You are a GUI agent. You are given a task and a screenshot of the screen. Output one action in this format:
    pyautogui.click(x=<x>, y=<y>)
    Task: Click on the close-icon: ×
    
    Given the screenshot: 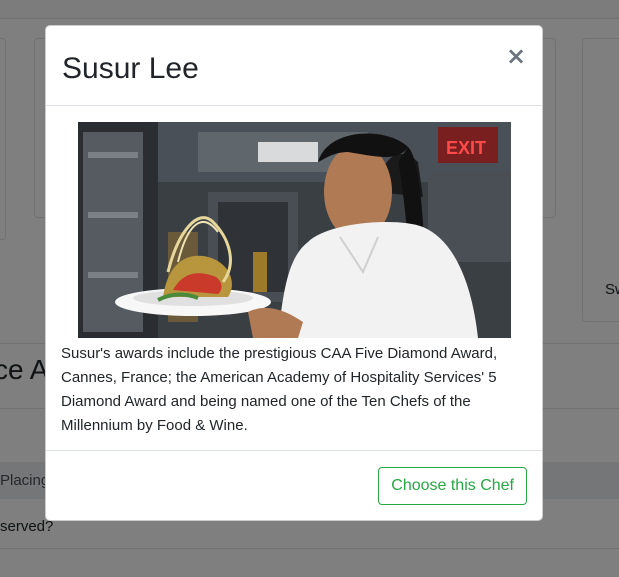 What is the action you would take?
    pyautogui.click(x=516, y=56)
    